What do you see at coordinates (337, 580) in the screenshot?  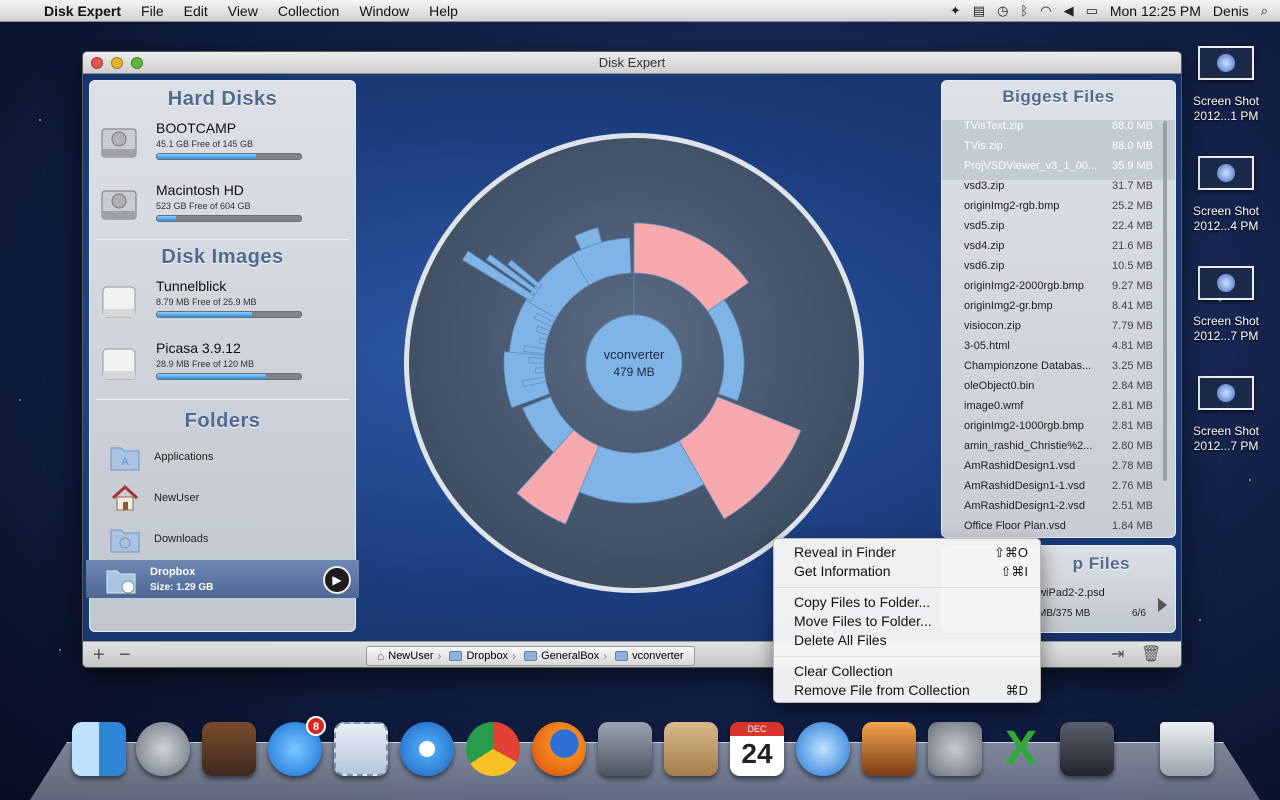 I see `play-scan-button: ▶` at bounding box center [337, 580].